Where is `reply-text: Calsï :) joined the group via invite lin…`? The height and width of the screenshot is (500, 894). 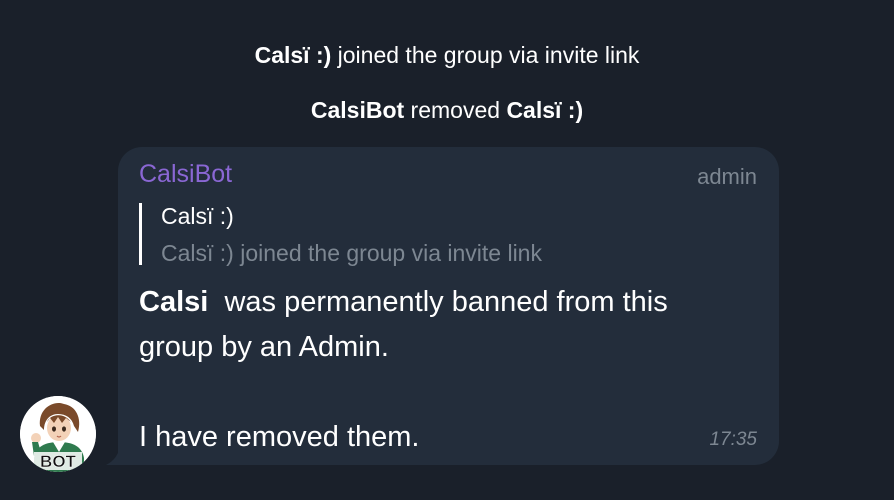 reply-text: Calsï :) joined the group via invite lin… is located at coordinates (351, 253).